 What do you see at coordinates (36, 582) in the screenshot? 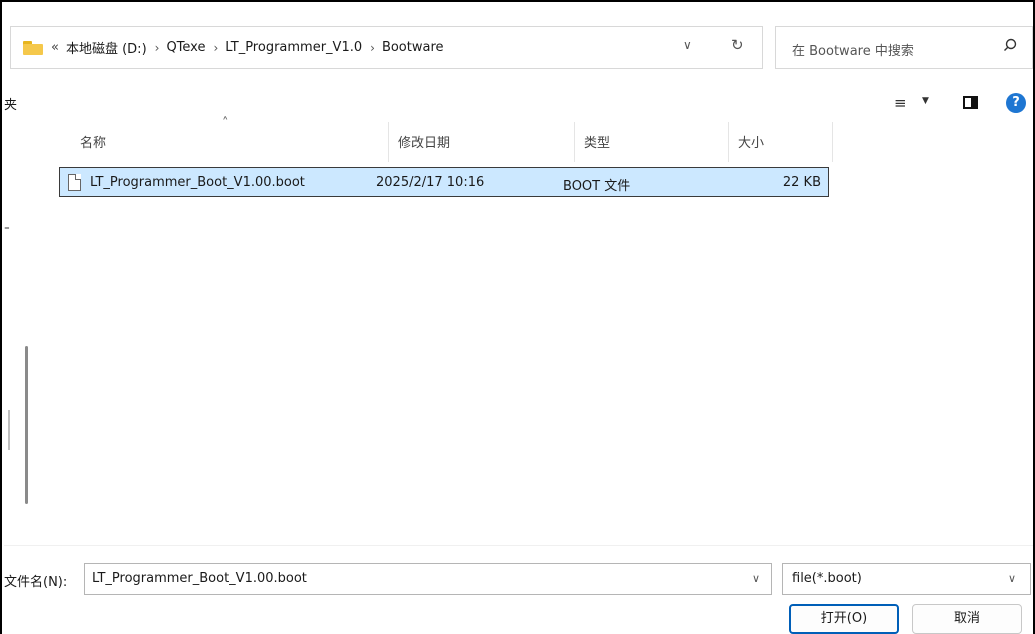
I see `filename-label: 文件名(N):` at bounding box center [36, 582].